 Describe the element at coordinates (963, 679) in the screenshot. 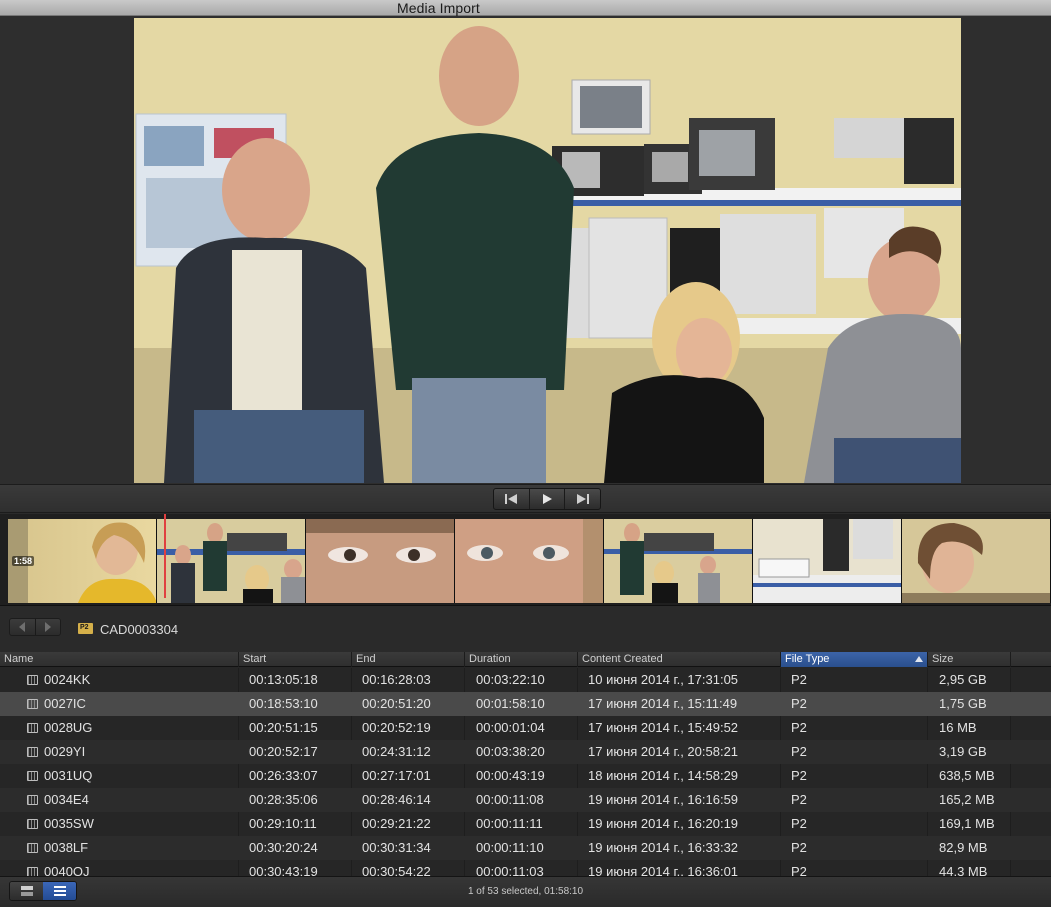

I see `cell-size: 2,95 GB` at that location.